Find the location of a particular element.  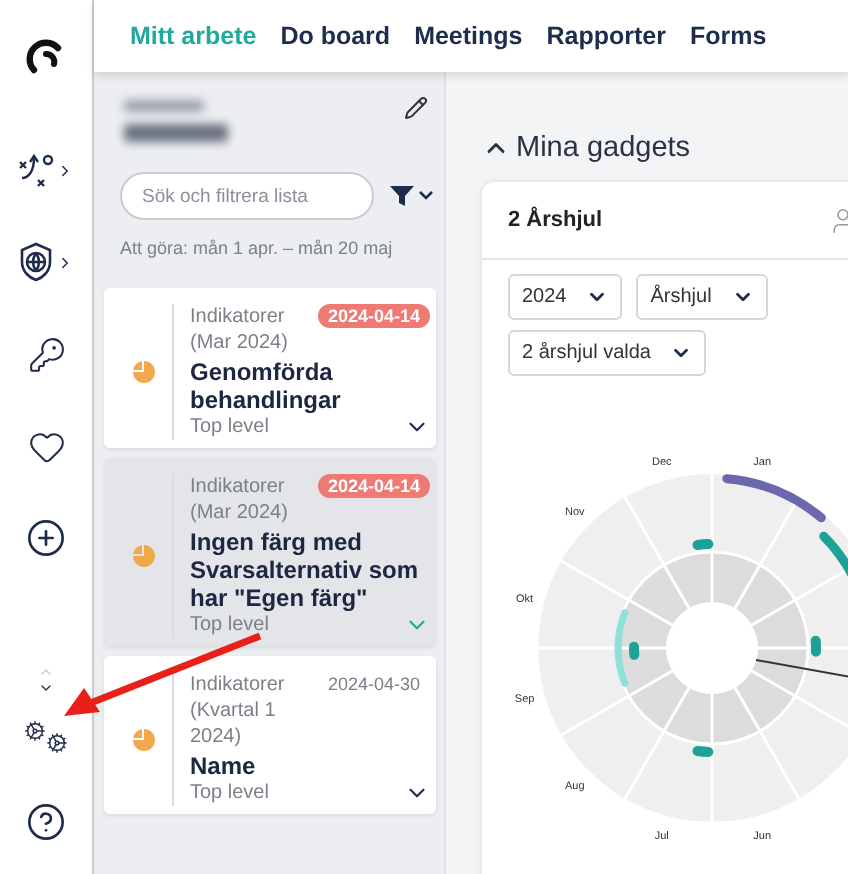

task-title: Name is located at coordinates (224, 766).